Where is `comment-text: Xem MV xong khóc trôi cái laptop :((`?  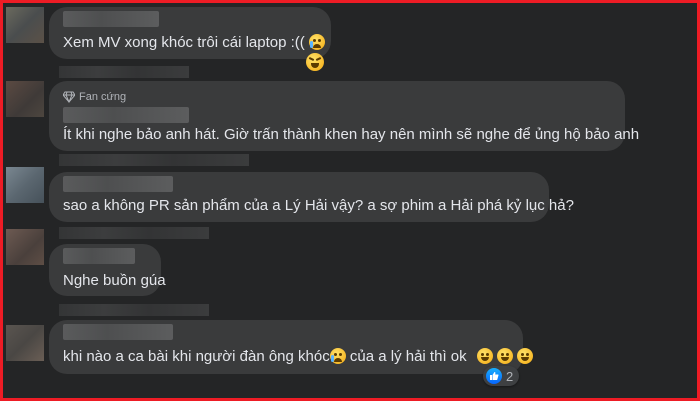 comment-text: Xem MV xong khóc trôi cái laptop :(( is located at coordinates (194, 43).